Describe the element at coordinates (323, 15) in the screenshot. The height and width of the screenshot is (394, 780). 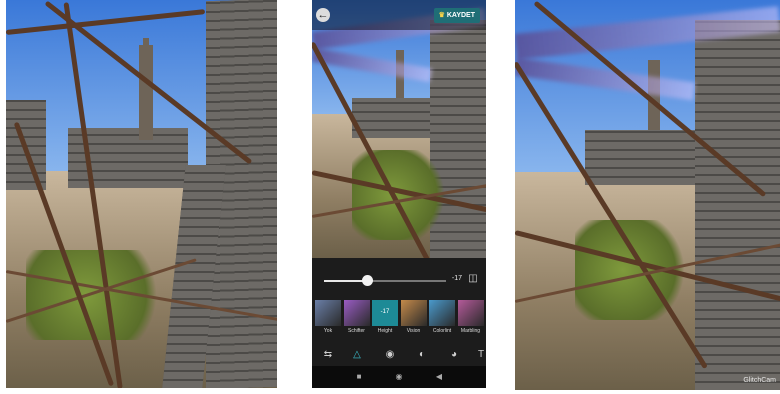
I see `back-arrow-icon: ←` at that location.